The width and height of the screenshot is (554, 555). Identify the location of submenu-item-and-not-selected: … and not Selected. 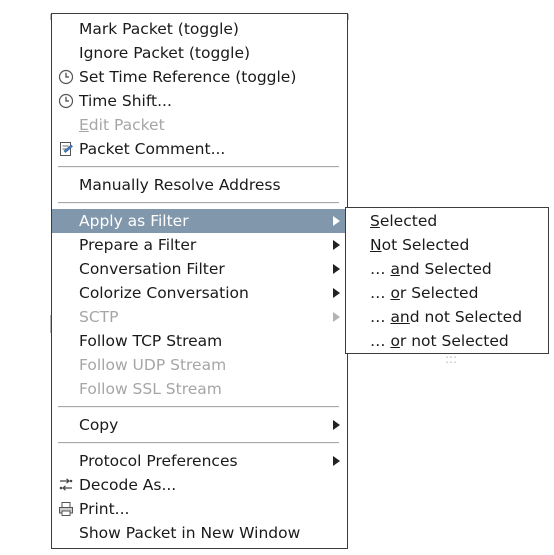
(447, 317).